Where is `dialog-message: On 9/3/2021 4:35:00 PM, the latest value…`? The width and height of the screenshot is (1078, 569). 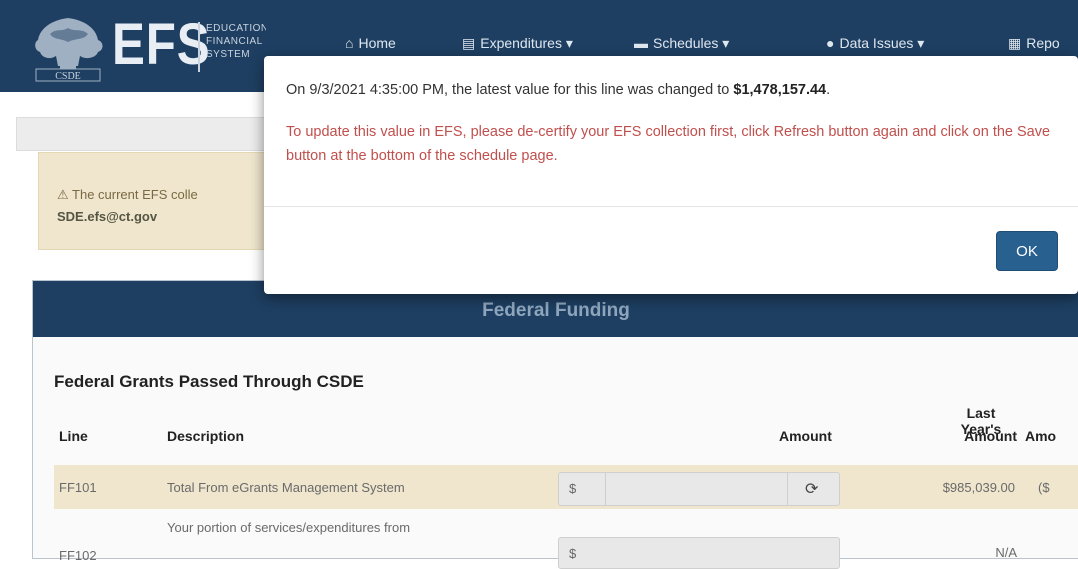
dialog-message: On 9/3/2021 4:35:00 PM, the latest value… is located at coordinates (558, 90).